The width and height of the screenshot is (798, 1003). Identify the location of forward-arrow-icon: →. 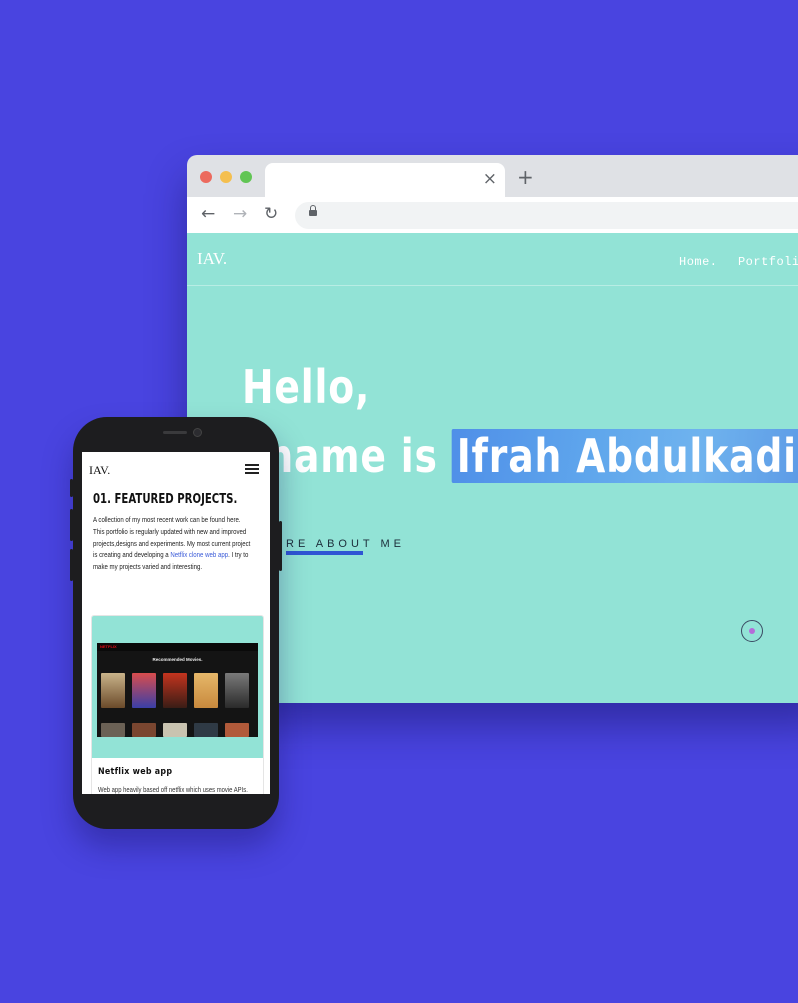
(240, 214).